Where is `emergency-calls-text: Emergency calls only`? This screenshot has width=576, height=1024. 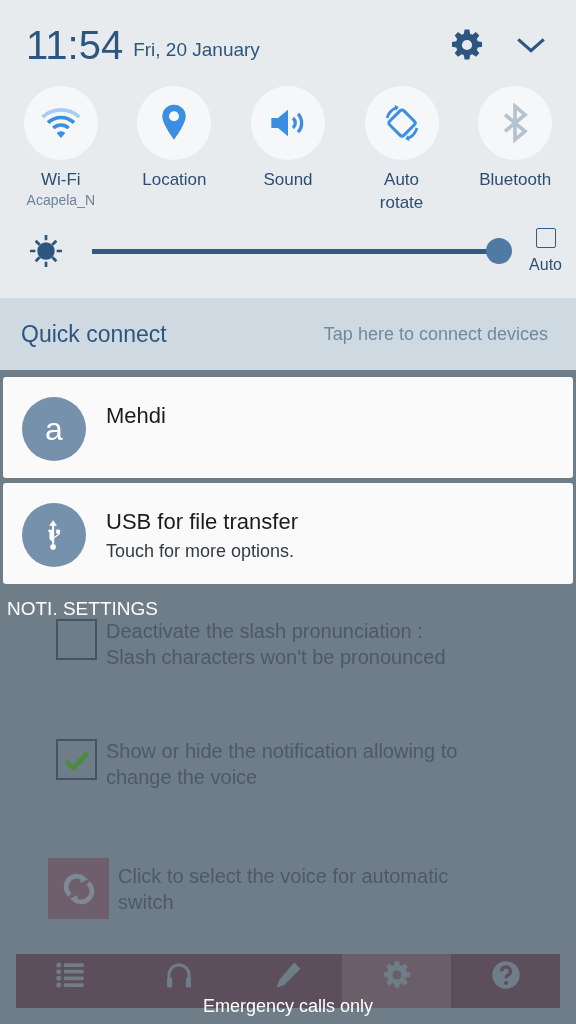 emergency-calls-text: Emergency calls only is located at coordinates (288, 1006).